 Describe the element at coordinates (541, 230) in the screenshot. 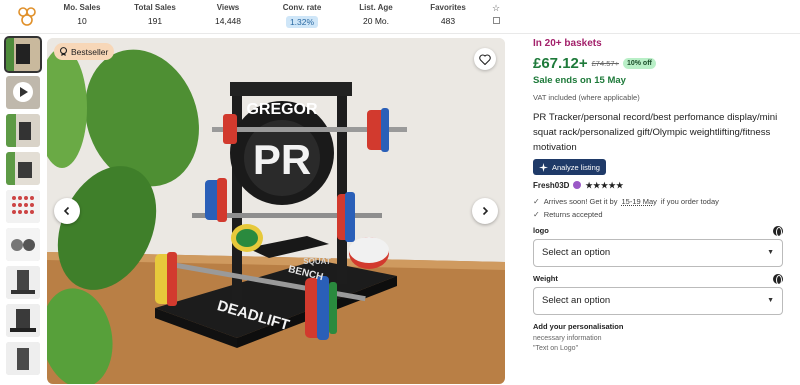

I see `logo-option-label: logo` at that location.